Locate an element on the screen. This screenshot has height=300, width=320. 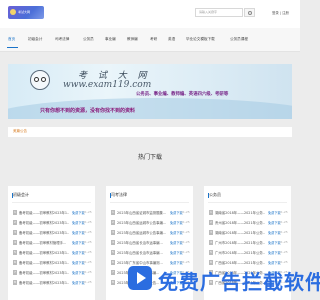
list-item: 5 备考初级——初审教材2023年1... 免费下载 11-25 is located at coordinates (52, 253).